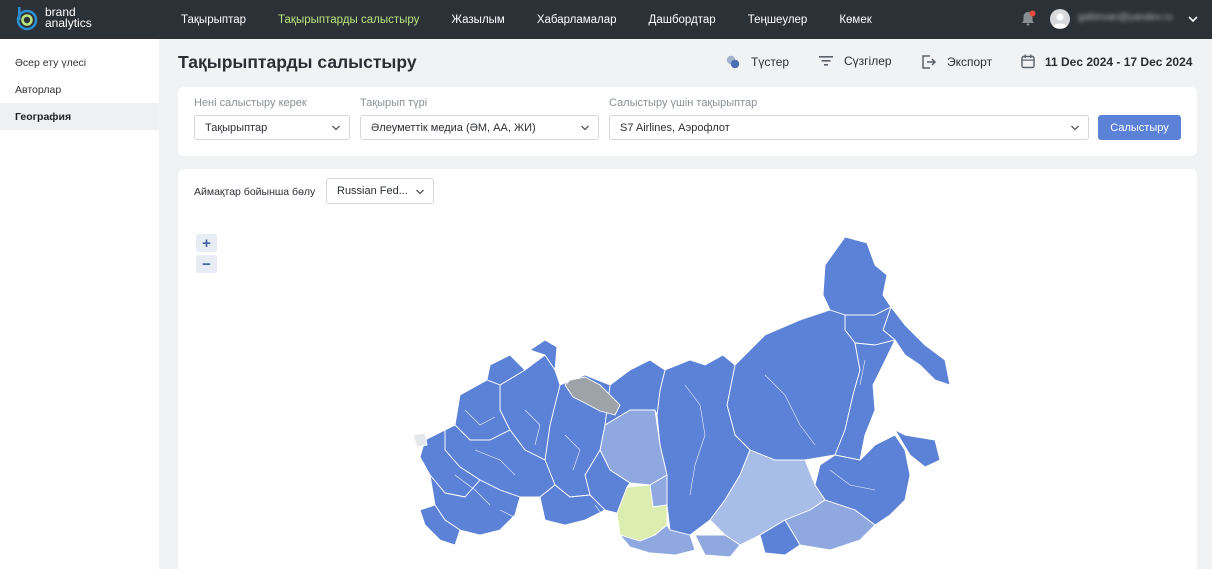 The width and height of the screenshot is (1212, 569). What do you see at coordinates (79, 62) in the screenshot?
I see `sidebar-item-share-of-voice: Әсер ету үлесі` at bounding box center [79, 62].